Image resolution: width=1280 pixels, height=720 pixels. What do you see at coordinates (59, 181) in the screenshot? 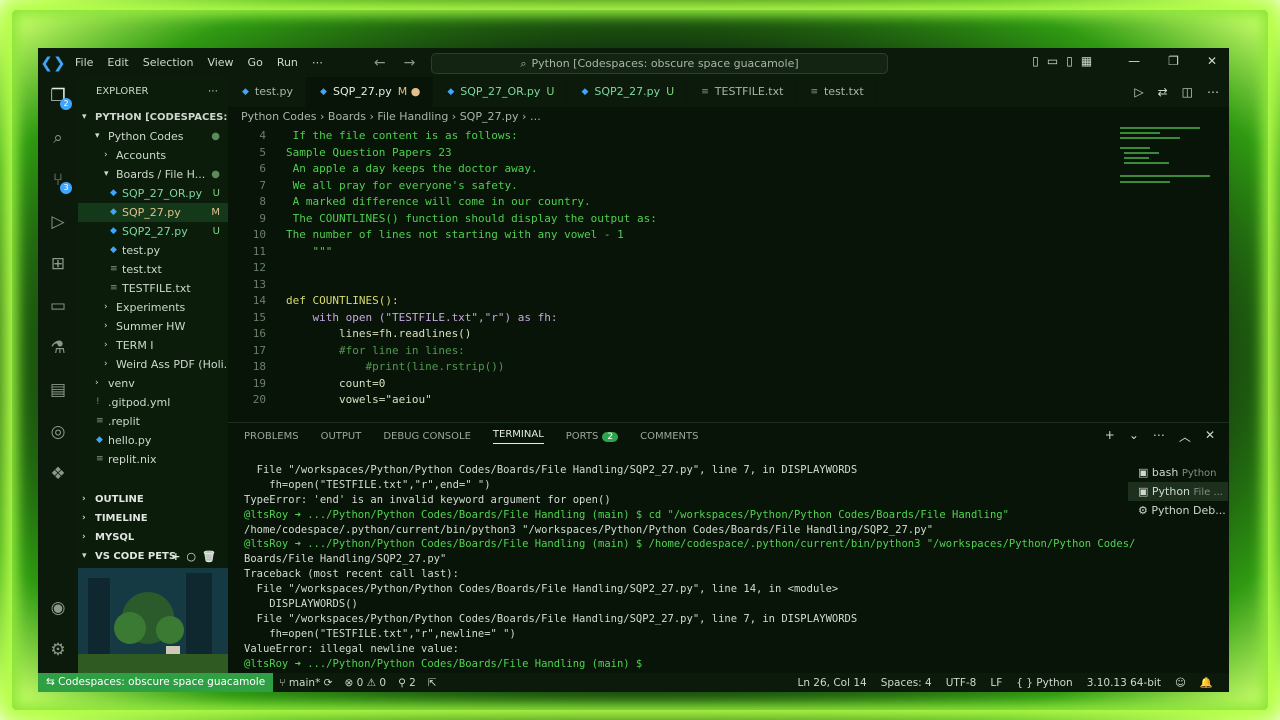
I see `source-control-icon: ⑂ 3` at bounding box center [59, 181].